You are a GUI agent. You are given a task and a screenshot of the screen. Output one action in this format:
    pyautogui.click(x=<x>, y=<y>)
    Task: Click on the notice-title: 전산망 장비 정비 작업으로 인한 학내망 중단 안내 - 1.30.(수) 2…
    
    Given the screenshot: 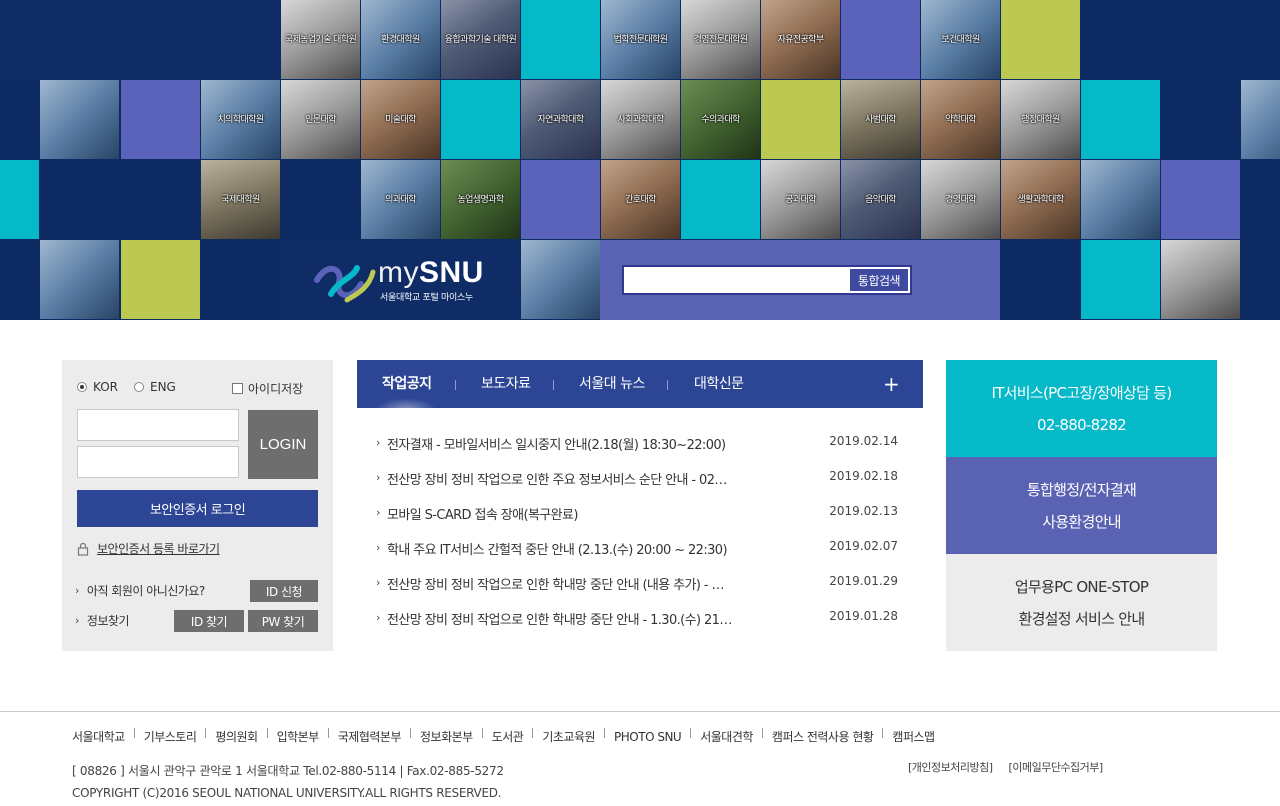 What is the action you would take?
    pyautogui.click(x=567, y=618)
    